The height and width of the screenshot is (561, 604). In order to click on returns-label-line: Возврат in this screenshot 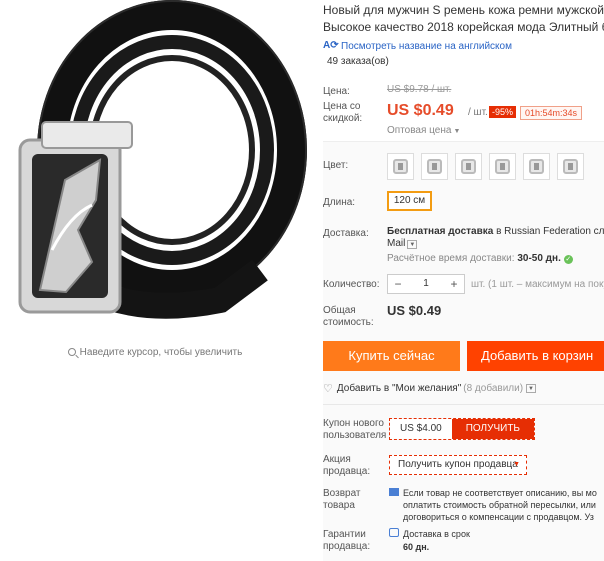, I will do `click(342, 493)`.